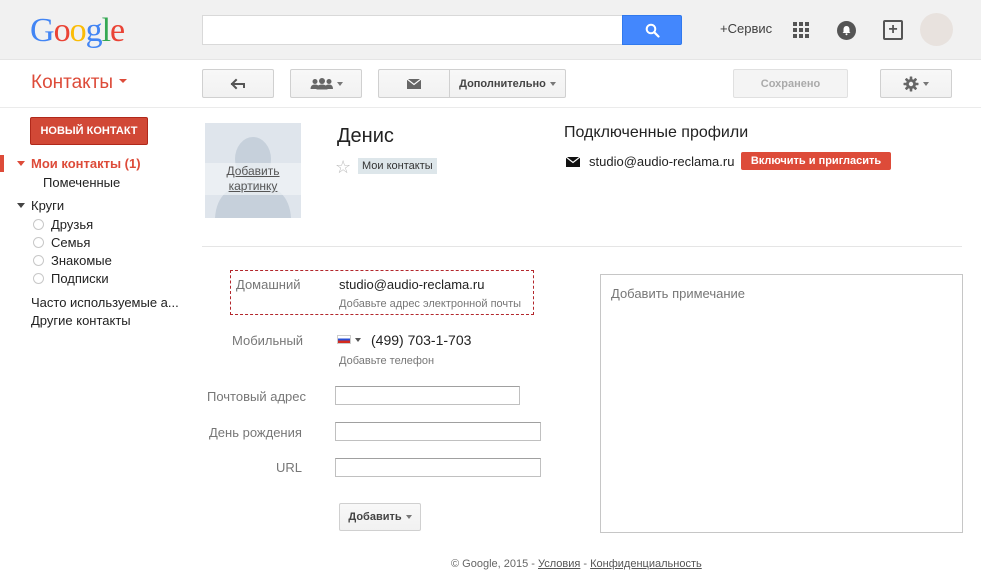 The height and width of the screenshot is (585, 981). Describe the element at coordinates (86, 163) in the screenshot. I see `sidebar-item-my-contacts: Мои контакты (1)` at that location.